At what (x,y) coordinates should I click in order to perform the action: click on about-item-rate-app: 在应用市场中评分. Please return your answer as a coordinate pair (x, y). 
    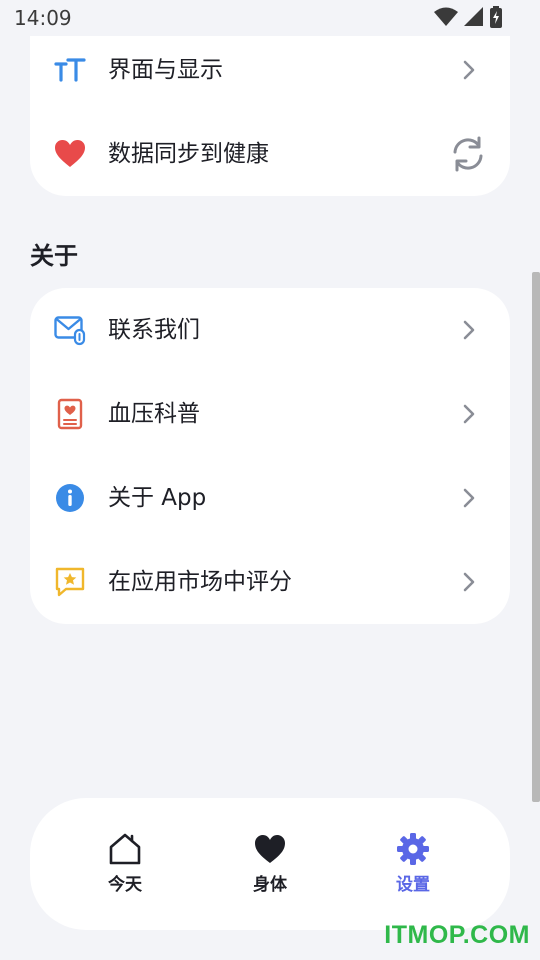
    Looking at the image, I should click on (270, 582).